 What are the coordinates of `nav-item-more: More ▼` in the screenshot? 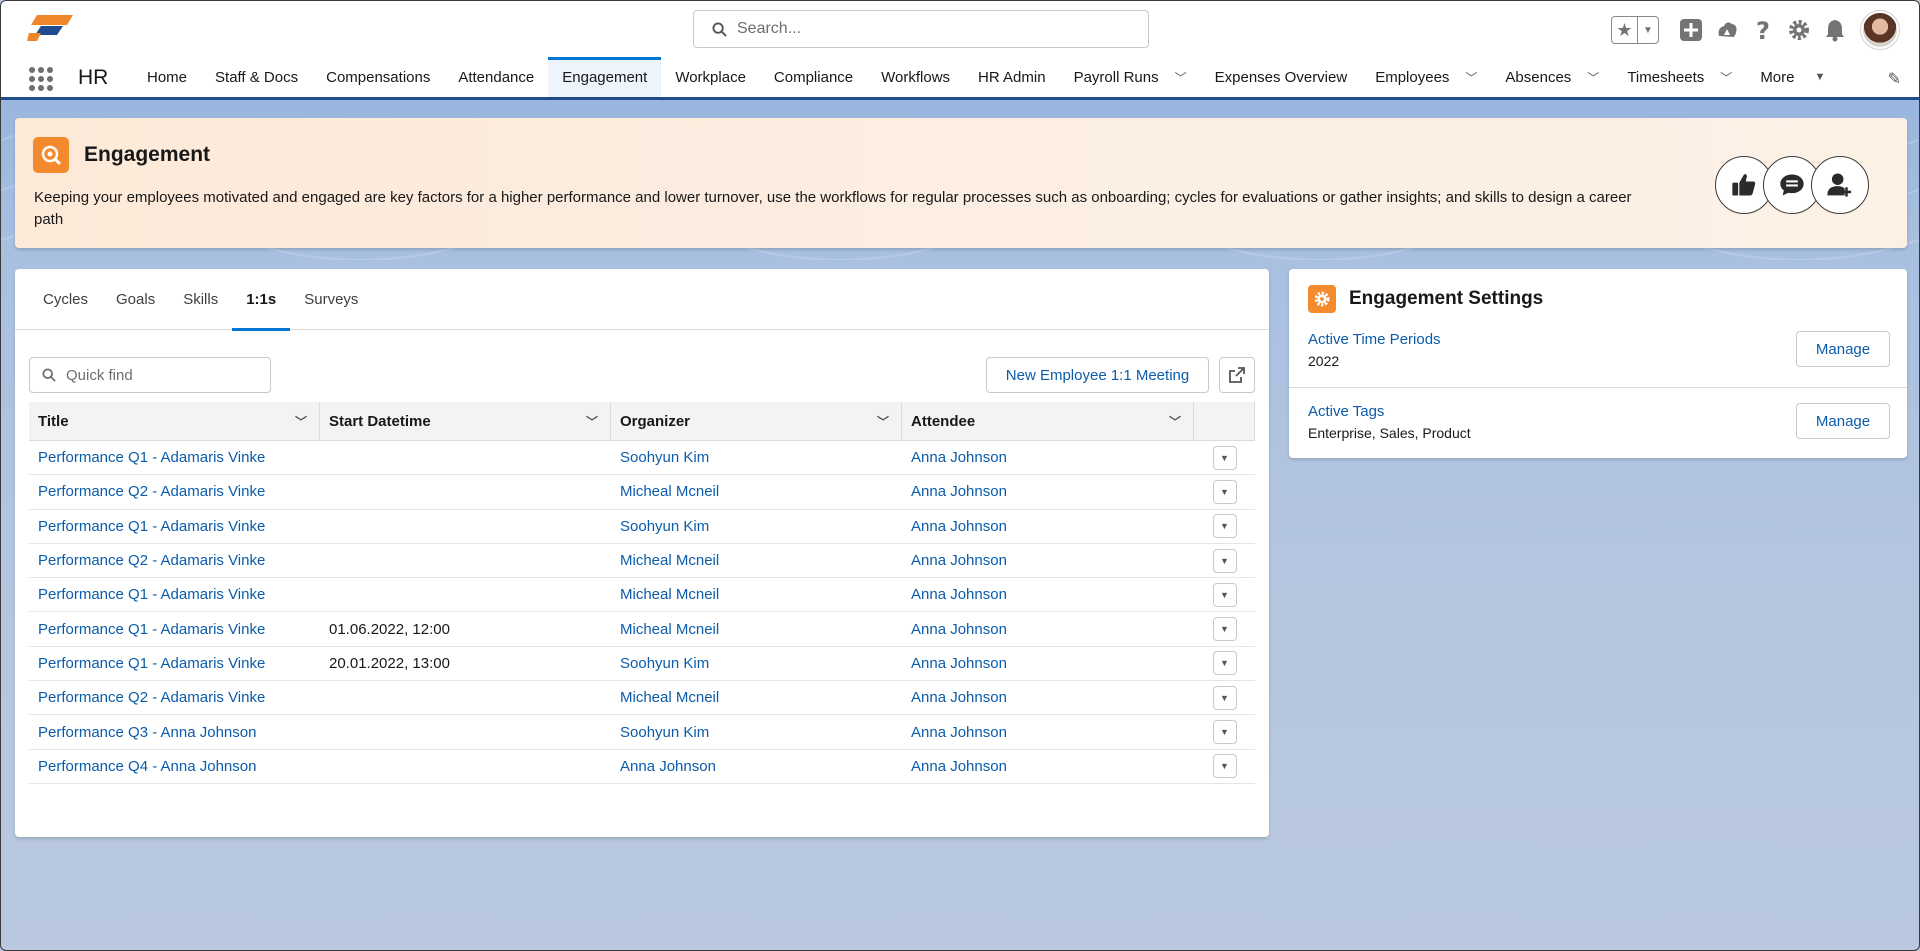 It's located at (1792, 77).